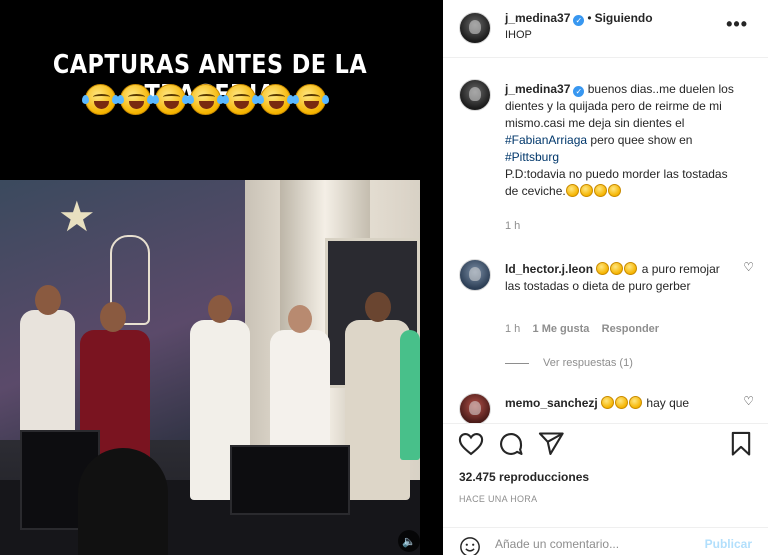  Describe the element at coordinates (498, 499) in the screenshot. I see `post-time: HACE UNA HORA` at that location.